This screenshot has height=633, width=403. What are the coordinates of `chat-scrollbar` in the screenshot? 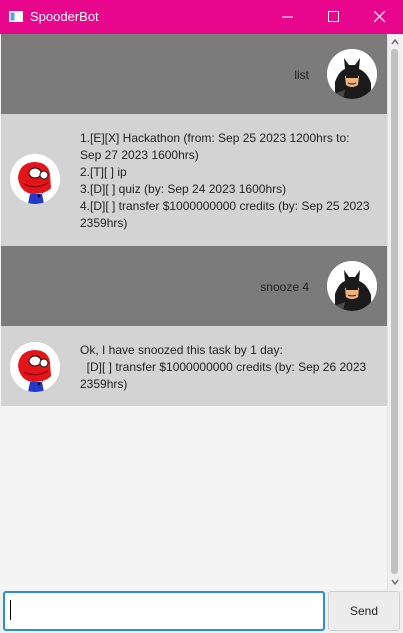 It's located at (394, 312).